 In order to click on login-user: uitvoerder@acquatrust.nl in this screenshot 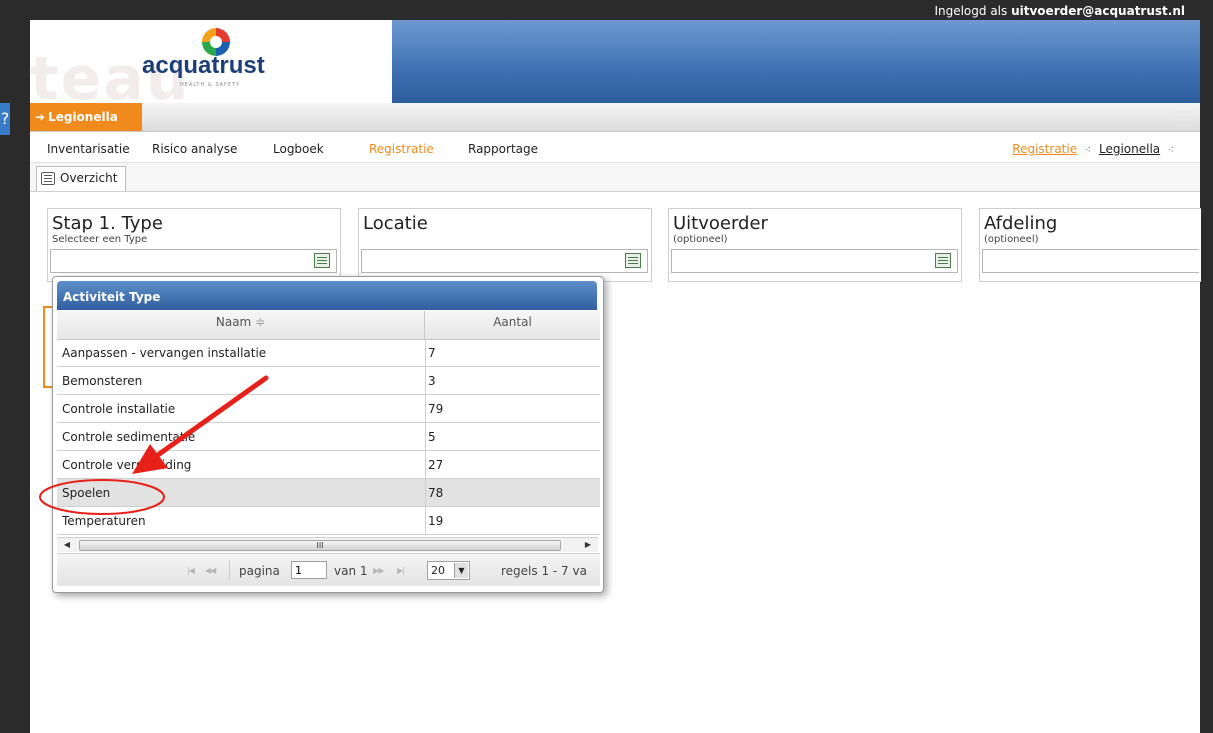, I will do `click(1098, 11)`.